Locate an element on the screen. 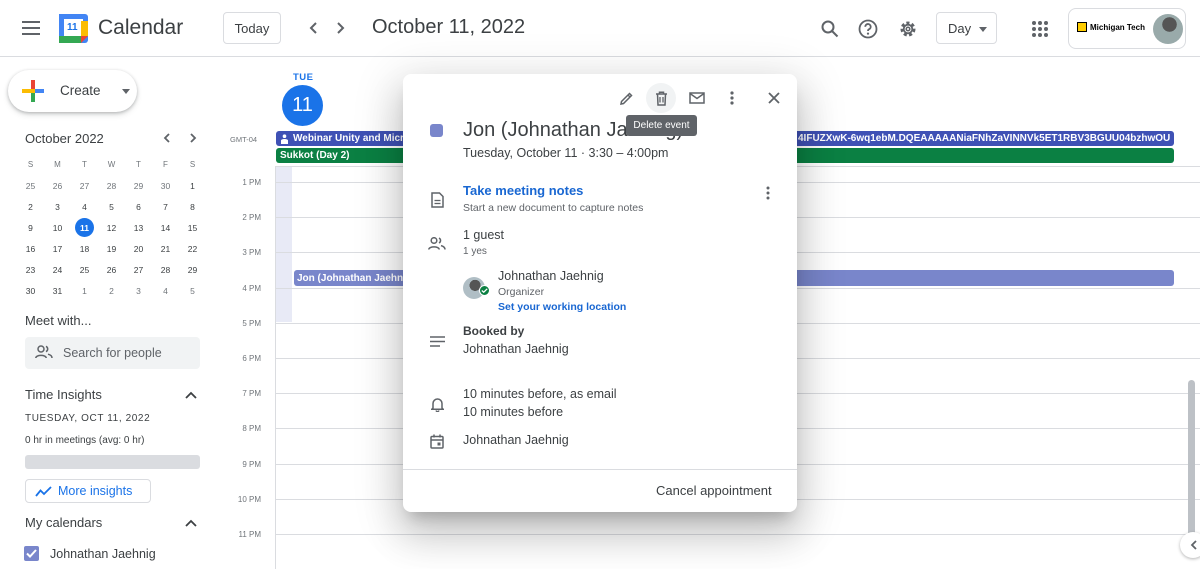 This screenshot has width=1200, height=569. weekday-label: M is located at coordinates (57, 164).